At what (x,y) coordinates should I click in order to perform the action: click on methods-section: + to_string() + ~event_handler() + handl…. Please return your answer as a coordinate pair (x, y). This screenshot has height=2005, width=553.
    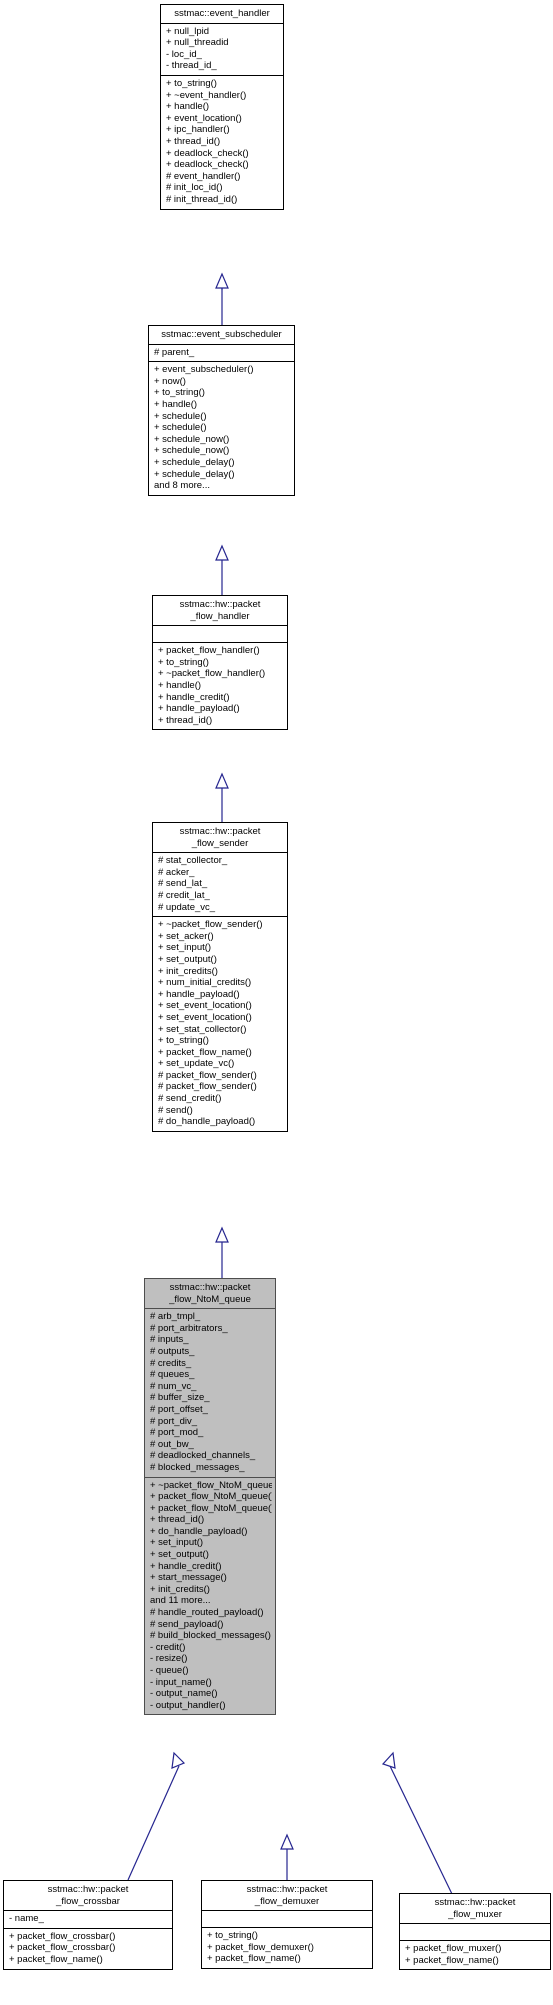
    Looking at the image, I should click on (222, 142).